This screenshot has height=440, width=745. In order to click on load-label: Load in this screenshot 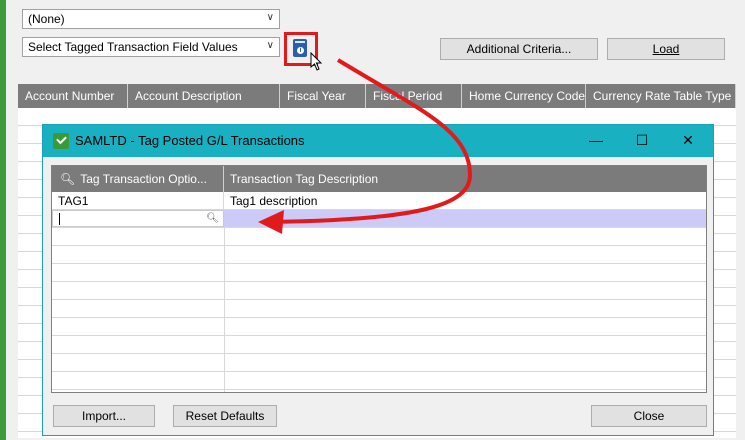, I will do `click(666, 49)`.